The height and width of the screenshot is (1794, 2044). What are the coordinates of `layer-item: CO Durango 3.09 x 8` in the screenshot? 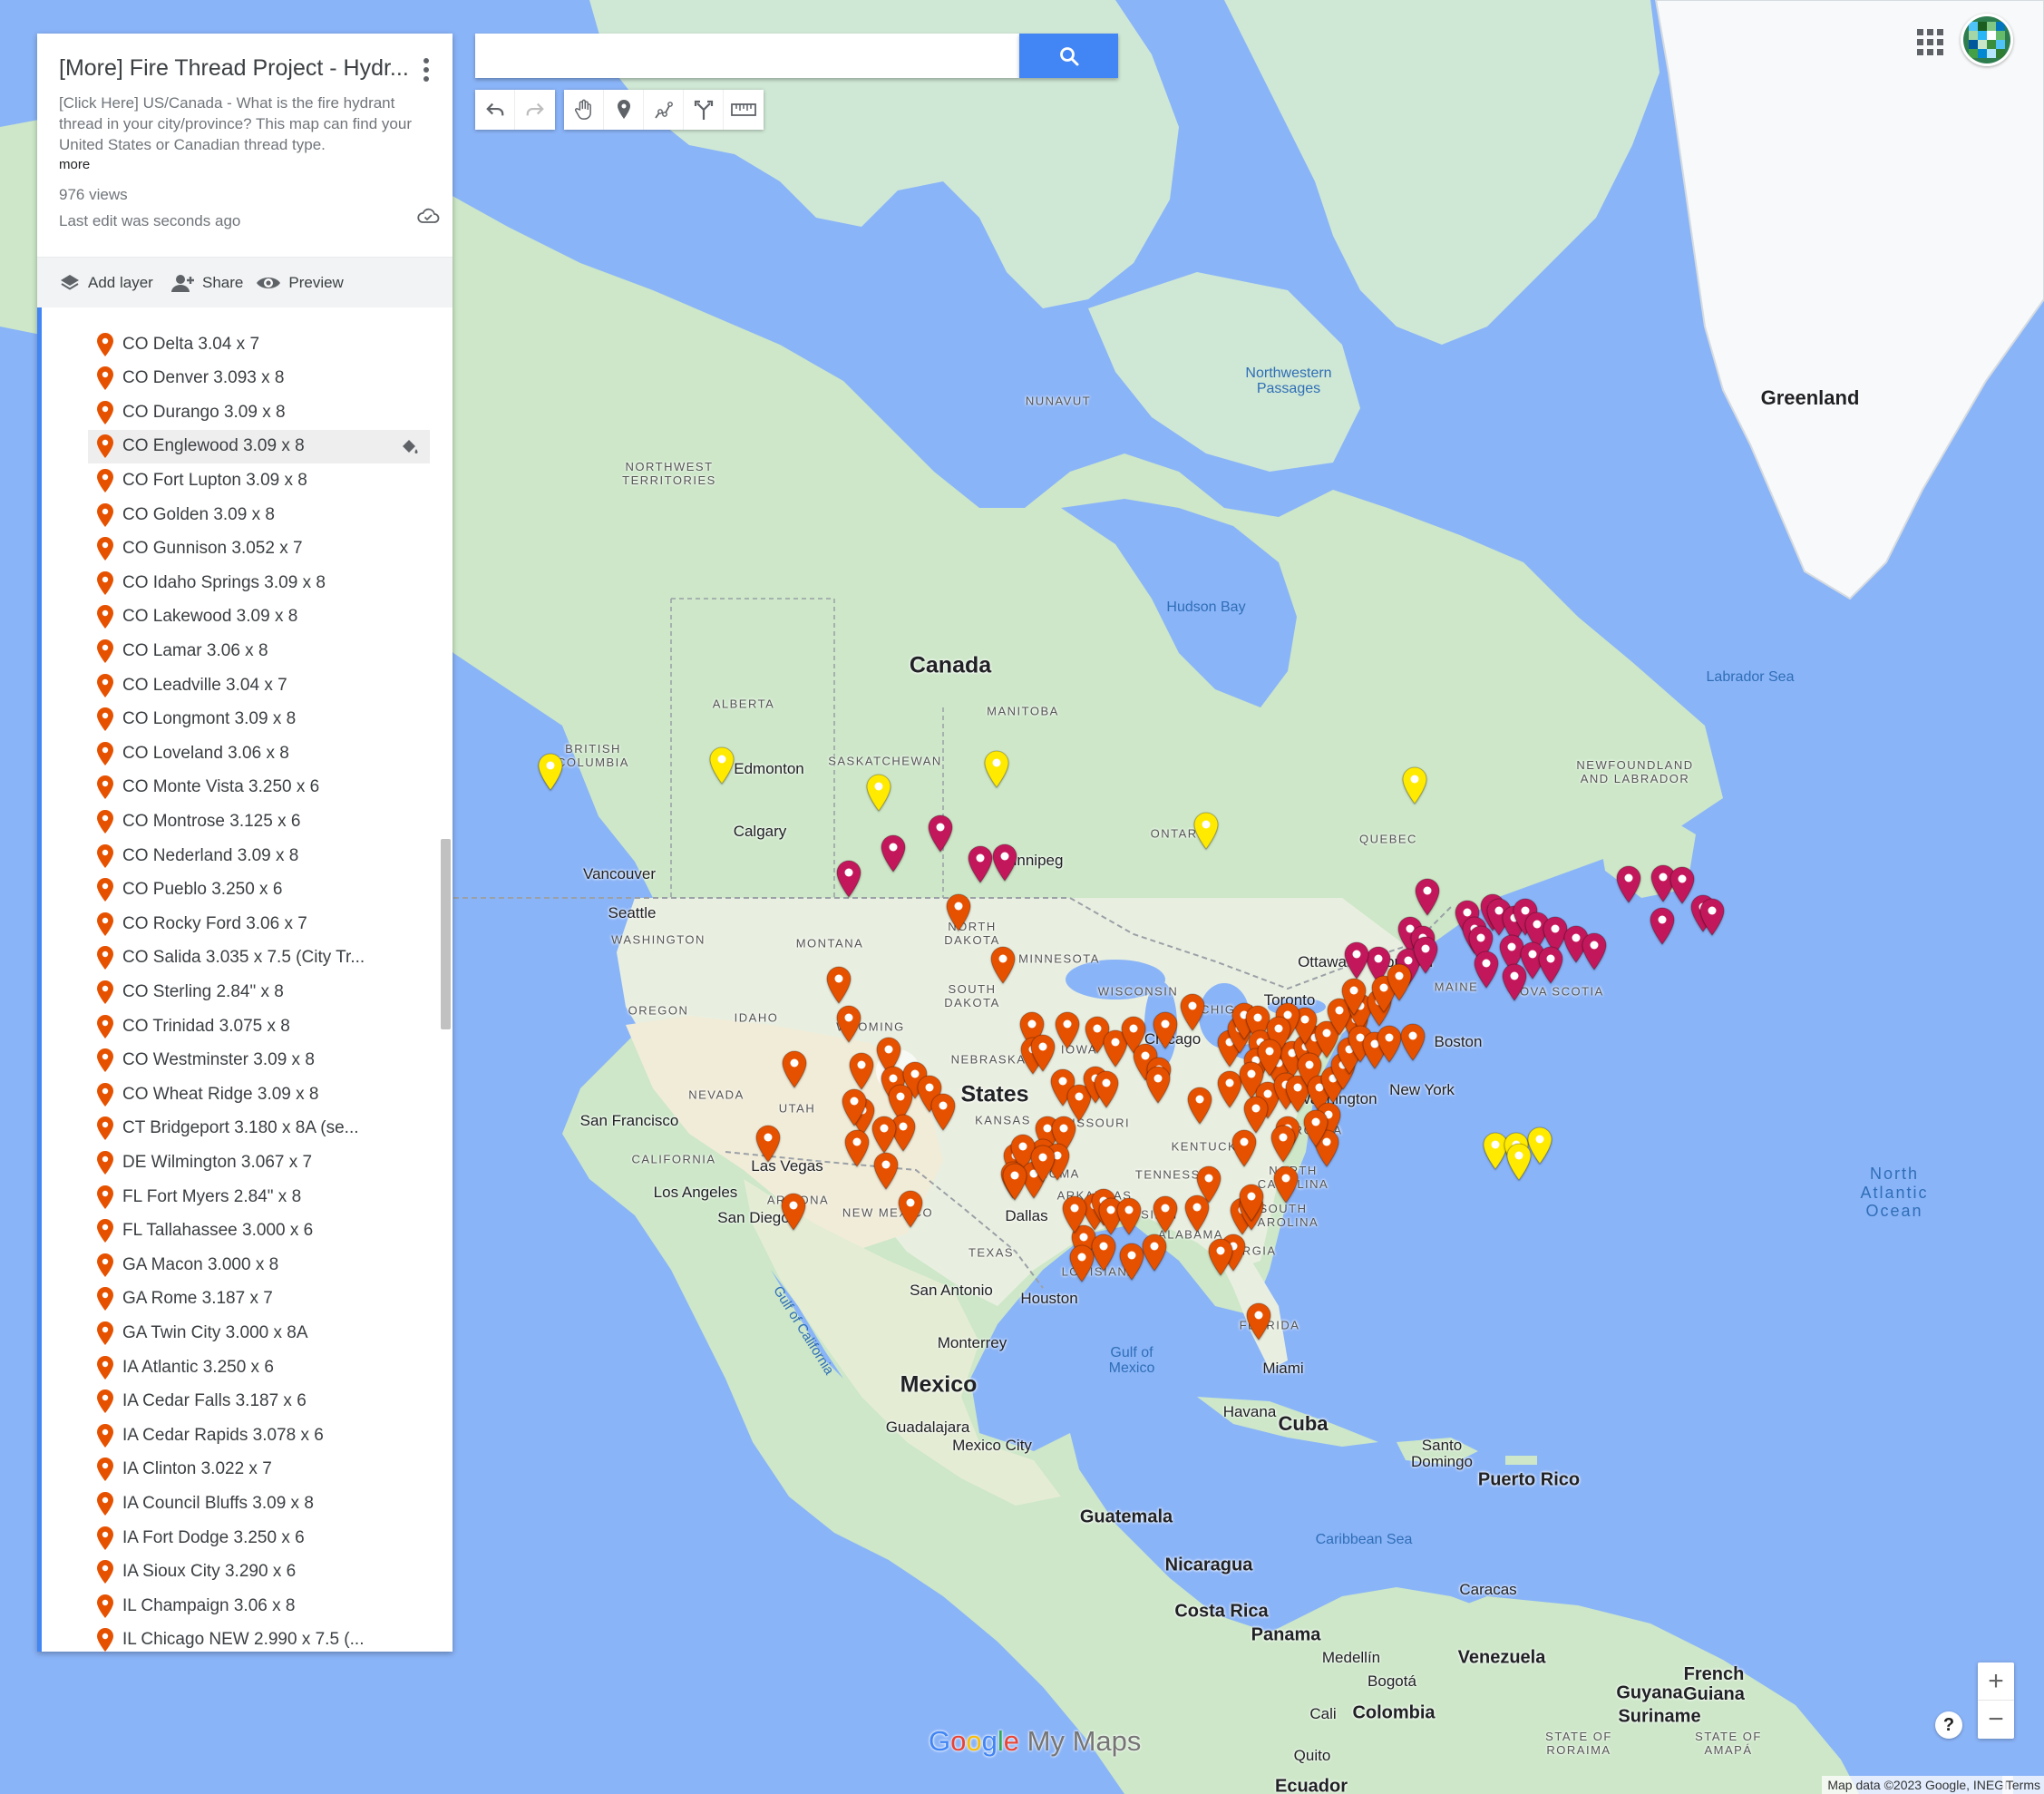 It's located at (259, 412).